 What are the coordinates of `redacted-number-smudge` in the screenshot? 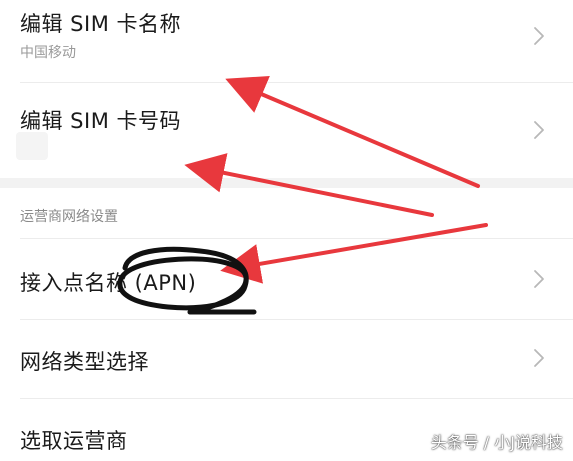 It's located at (32, 146).